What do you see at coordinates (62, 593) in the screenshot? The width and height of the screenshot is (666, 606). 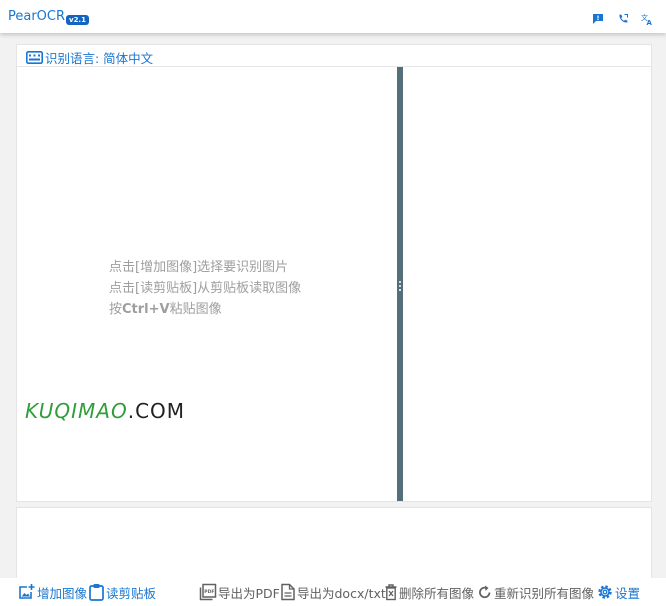 I see `add-image-label: 增加图像` at bounding box center [62, 593].